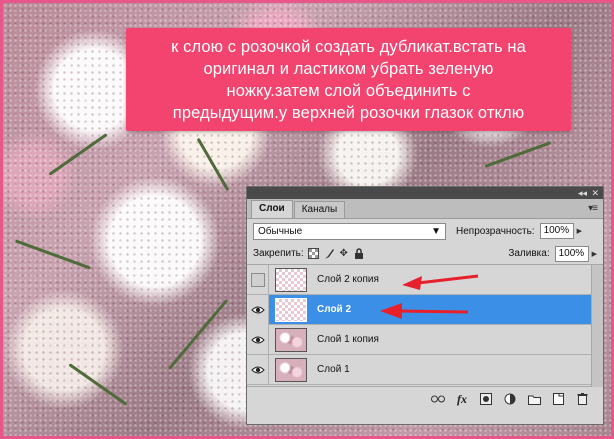  Describe the element at coordinates (534, 399) in the screenshot. I see `folder-icon` at that location.